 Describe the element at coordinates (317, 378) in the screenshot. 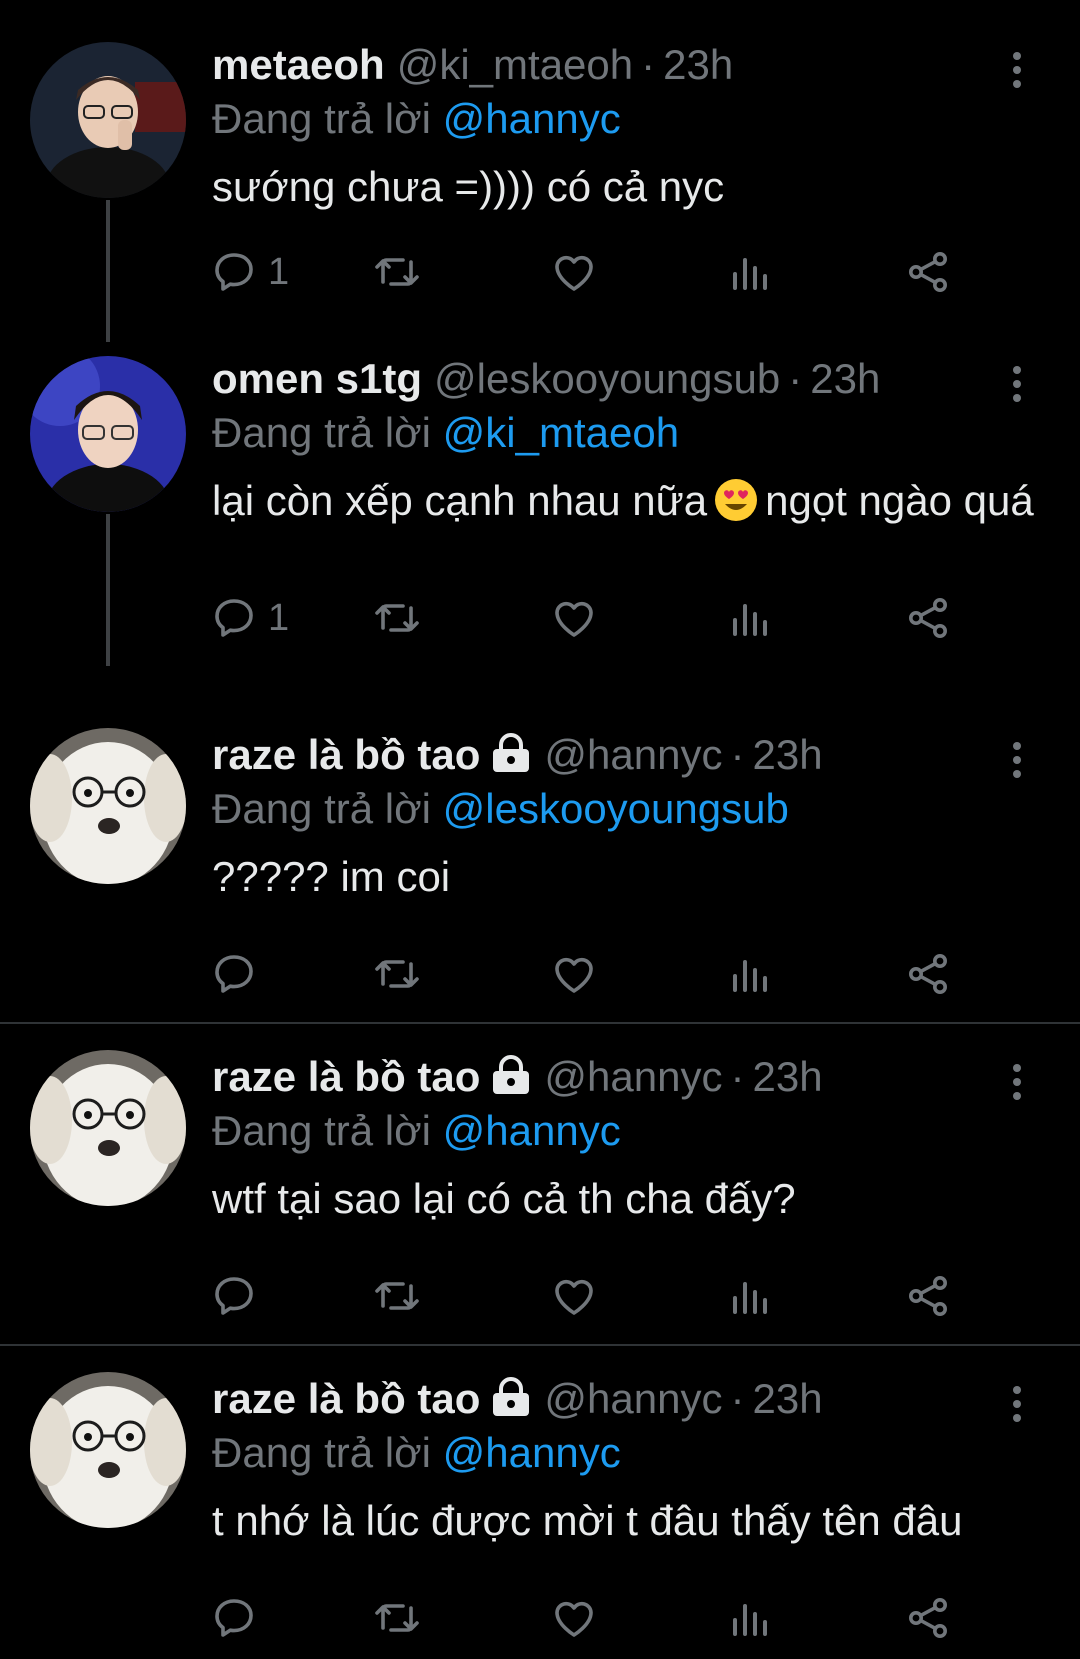

I see `display-name: omen s1tg` at that location.